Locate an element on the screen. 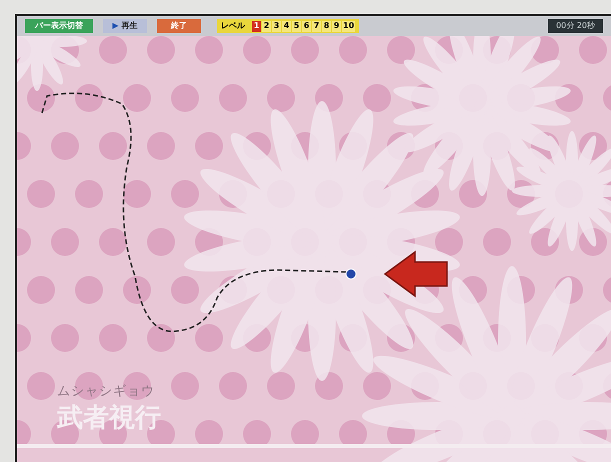 Image resolution: width=611 pixels, height=462 pixels. level-button: 5 is located at coordinates (296, 26).